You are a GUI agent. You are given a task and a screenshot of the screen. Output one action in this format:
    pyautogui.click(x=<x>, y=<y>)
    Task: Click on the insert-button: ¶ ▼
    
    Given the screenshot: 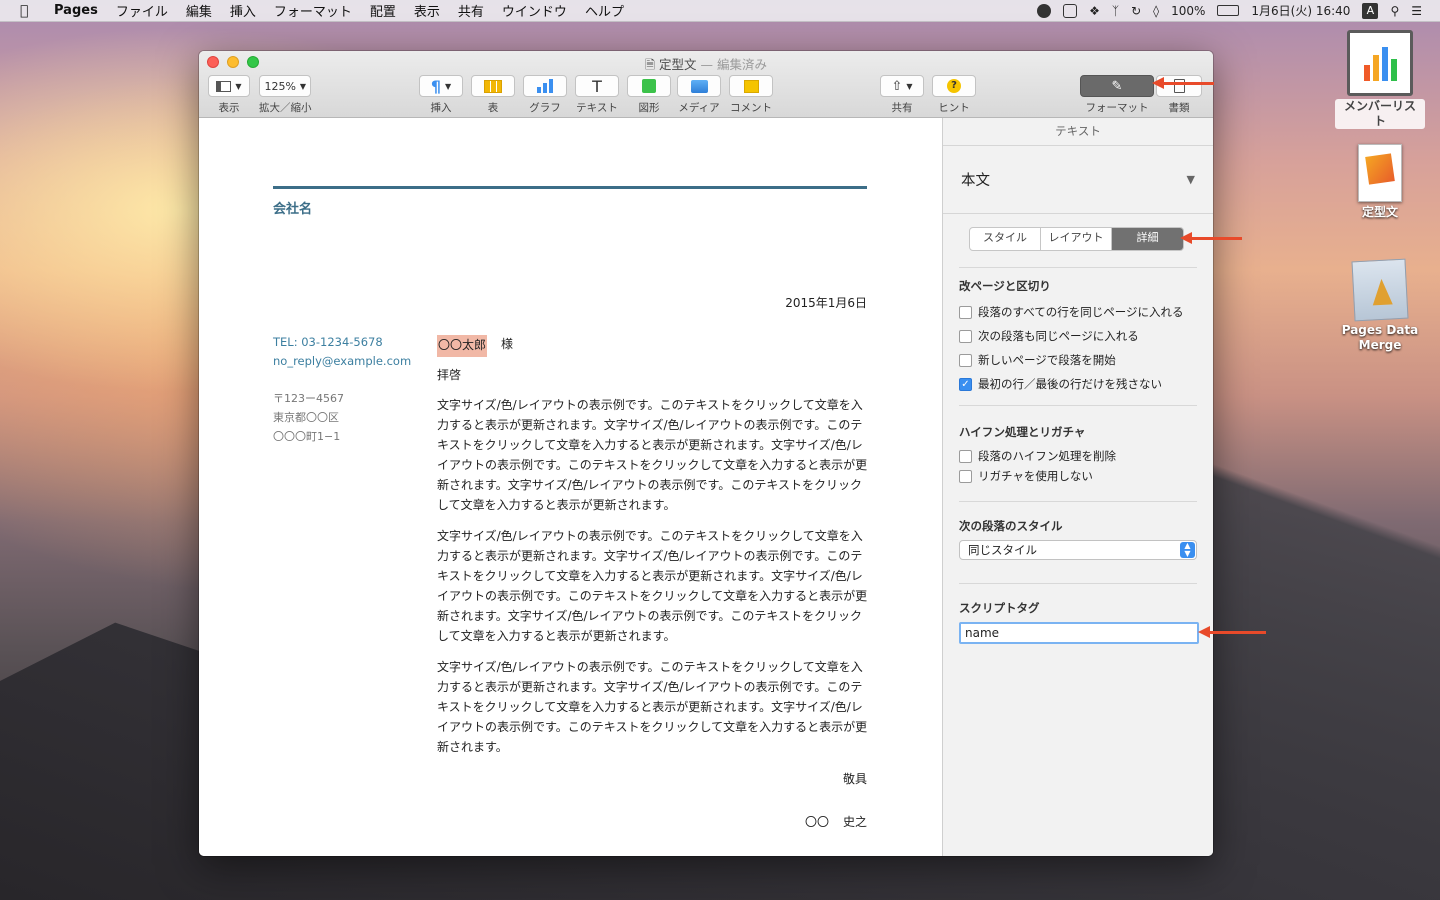 What is the action you would take?
    pyautogui.click(x=441, y=86)
    